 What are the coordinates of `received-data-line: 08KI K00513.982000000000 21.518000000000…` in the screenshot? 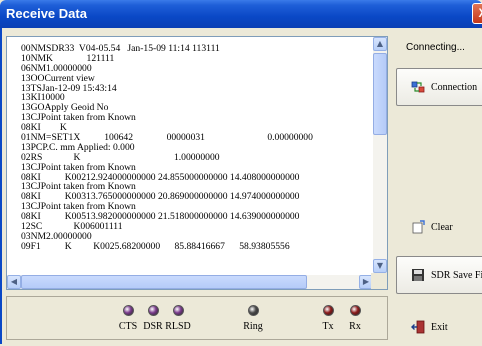 It's located at (160, 217).